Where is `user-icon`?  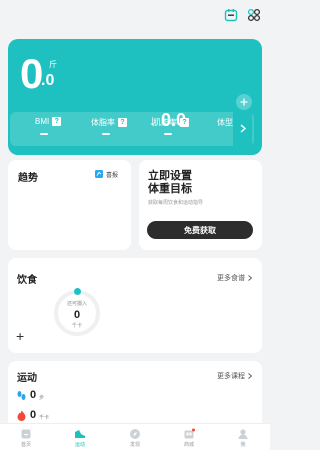
user-icon is located at coordinates (243, 434).